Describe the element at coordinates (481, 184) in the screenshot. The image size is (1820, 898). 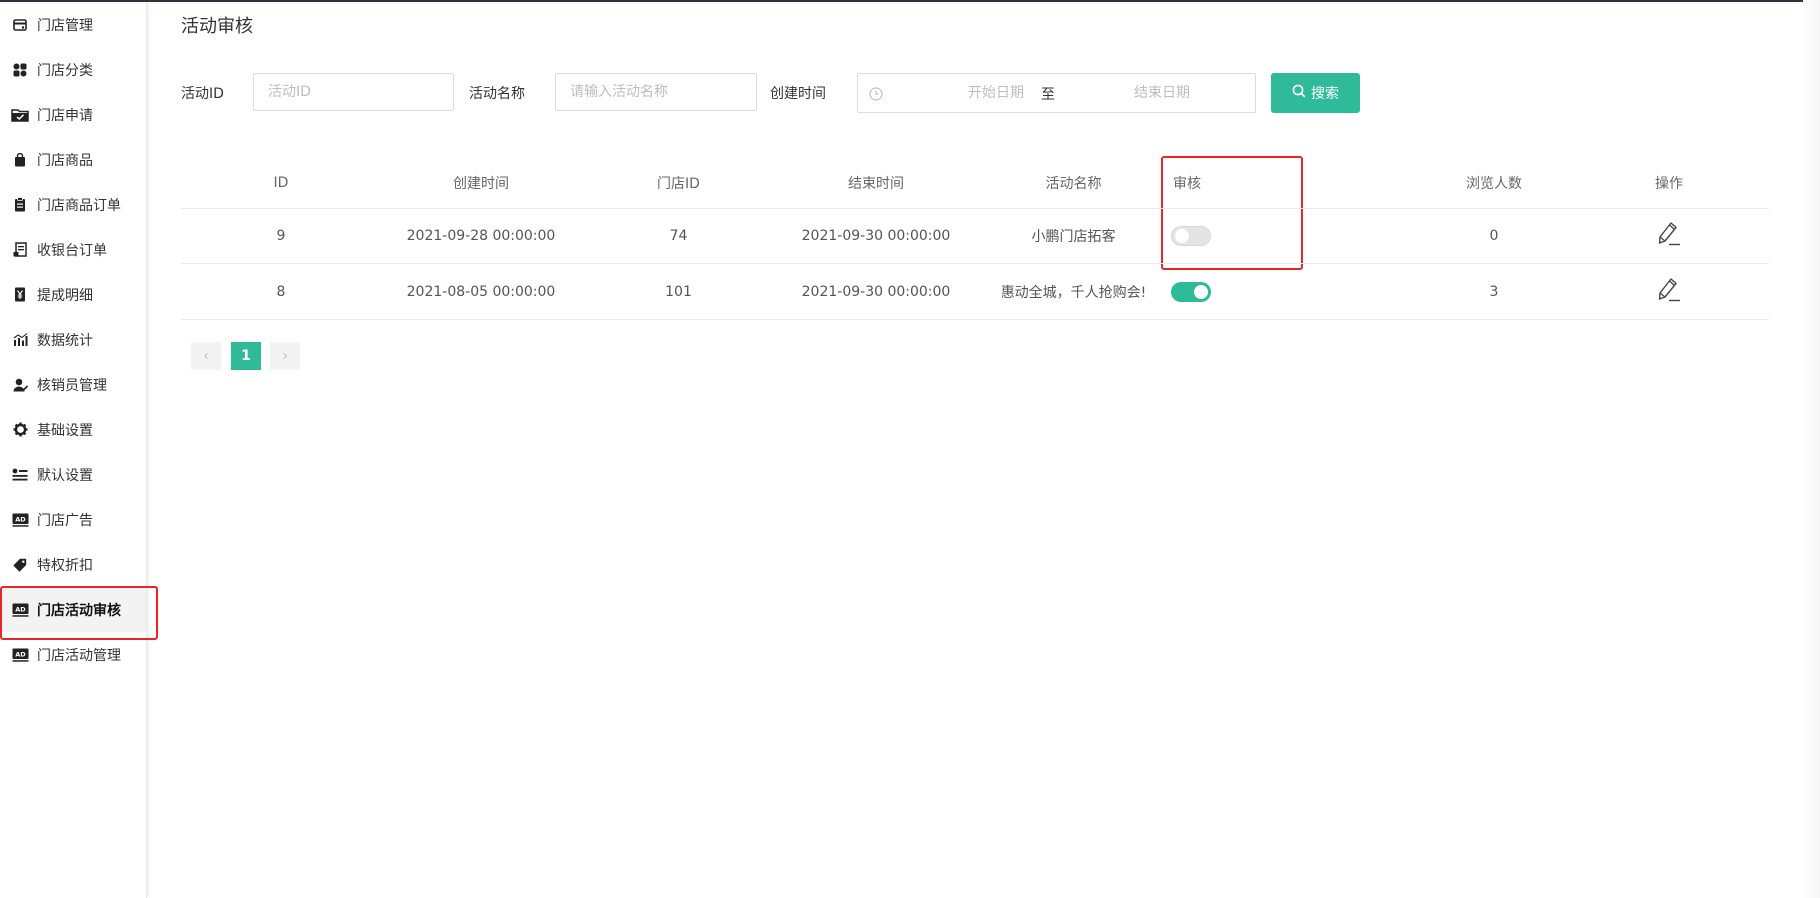
I see `column-header-created: 创建时间` at that location.